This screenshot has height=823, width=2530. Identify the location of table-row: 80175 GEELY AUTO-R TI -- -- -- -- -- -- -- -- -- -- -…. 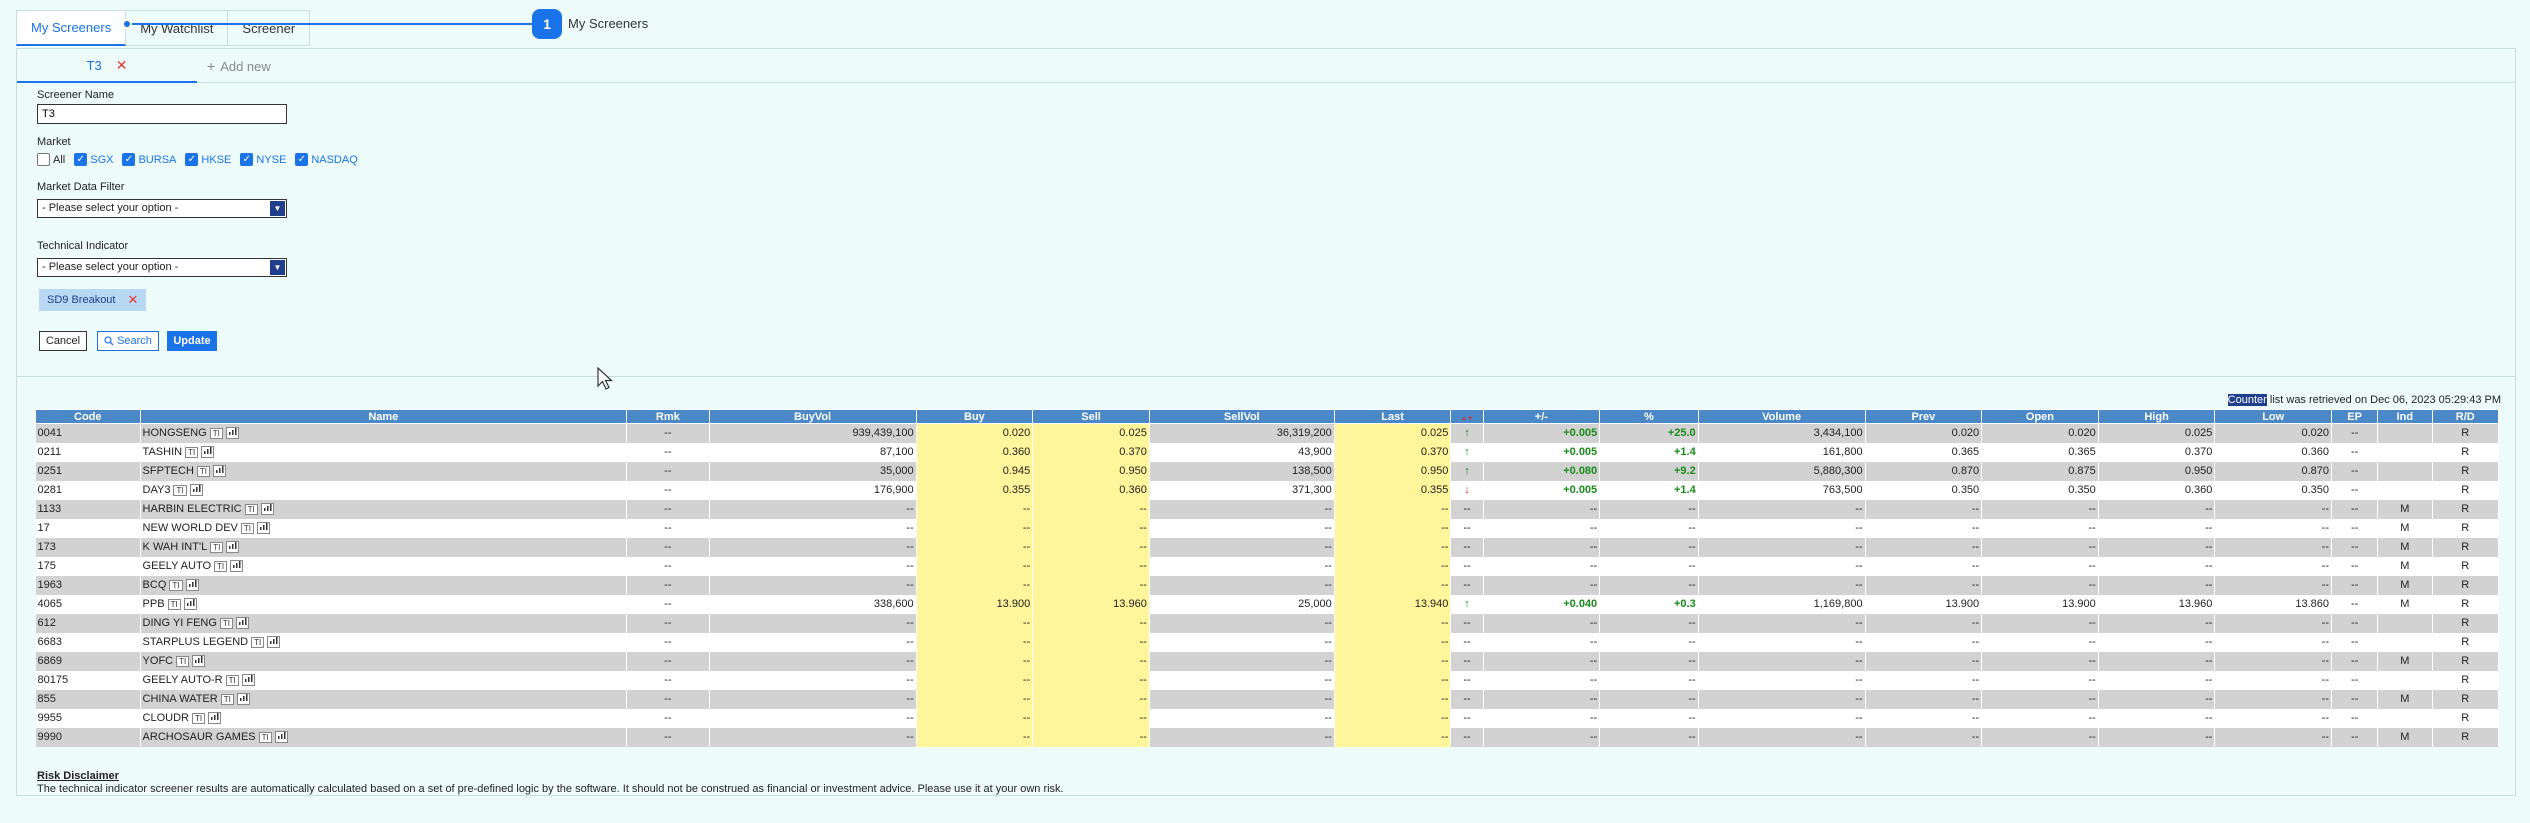
(1267, 680).